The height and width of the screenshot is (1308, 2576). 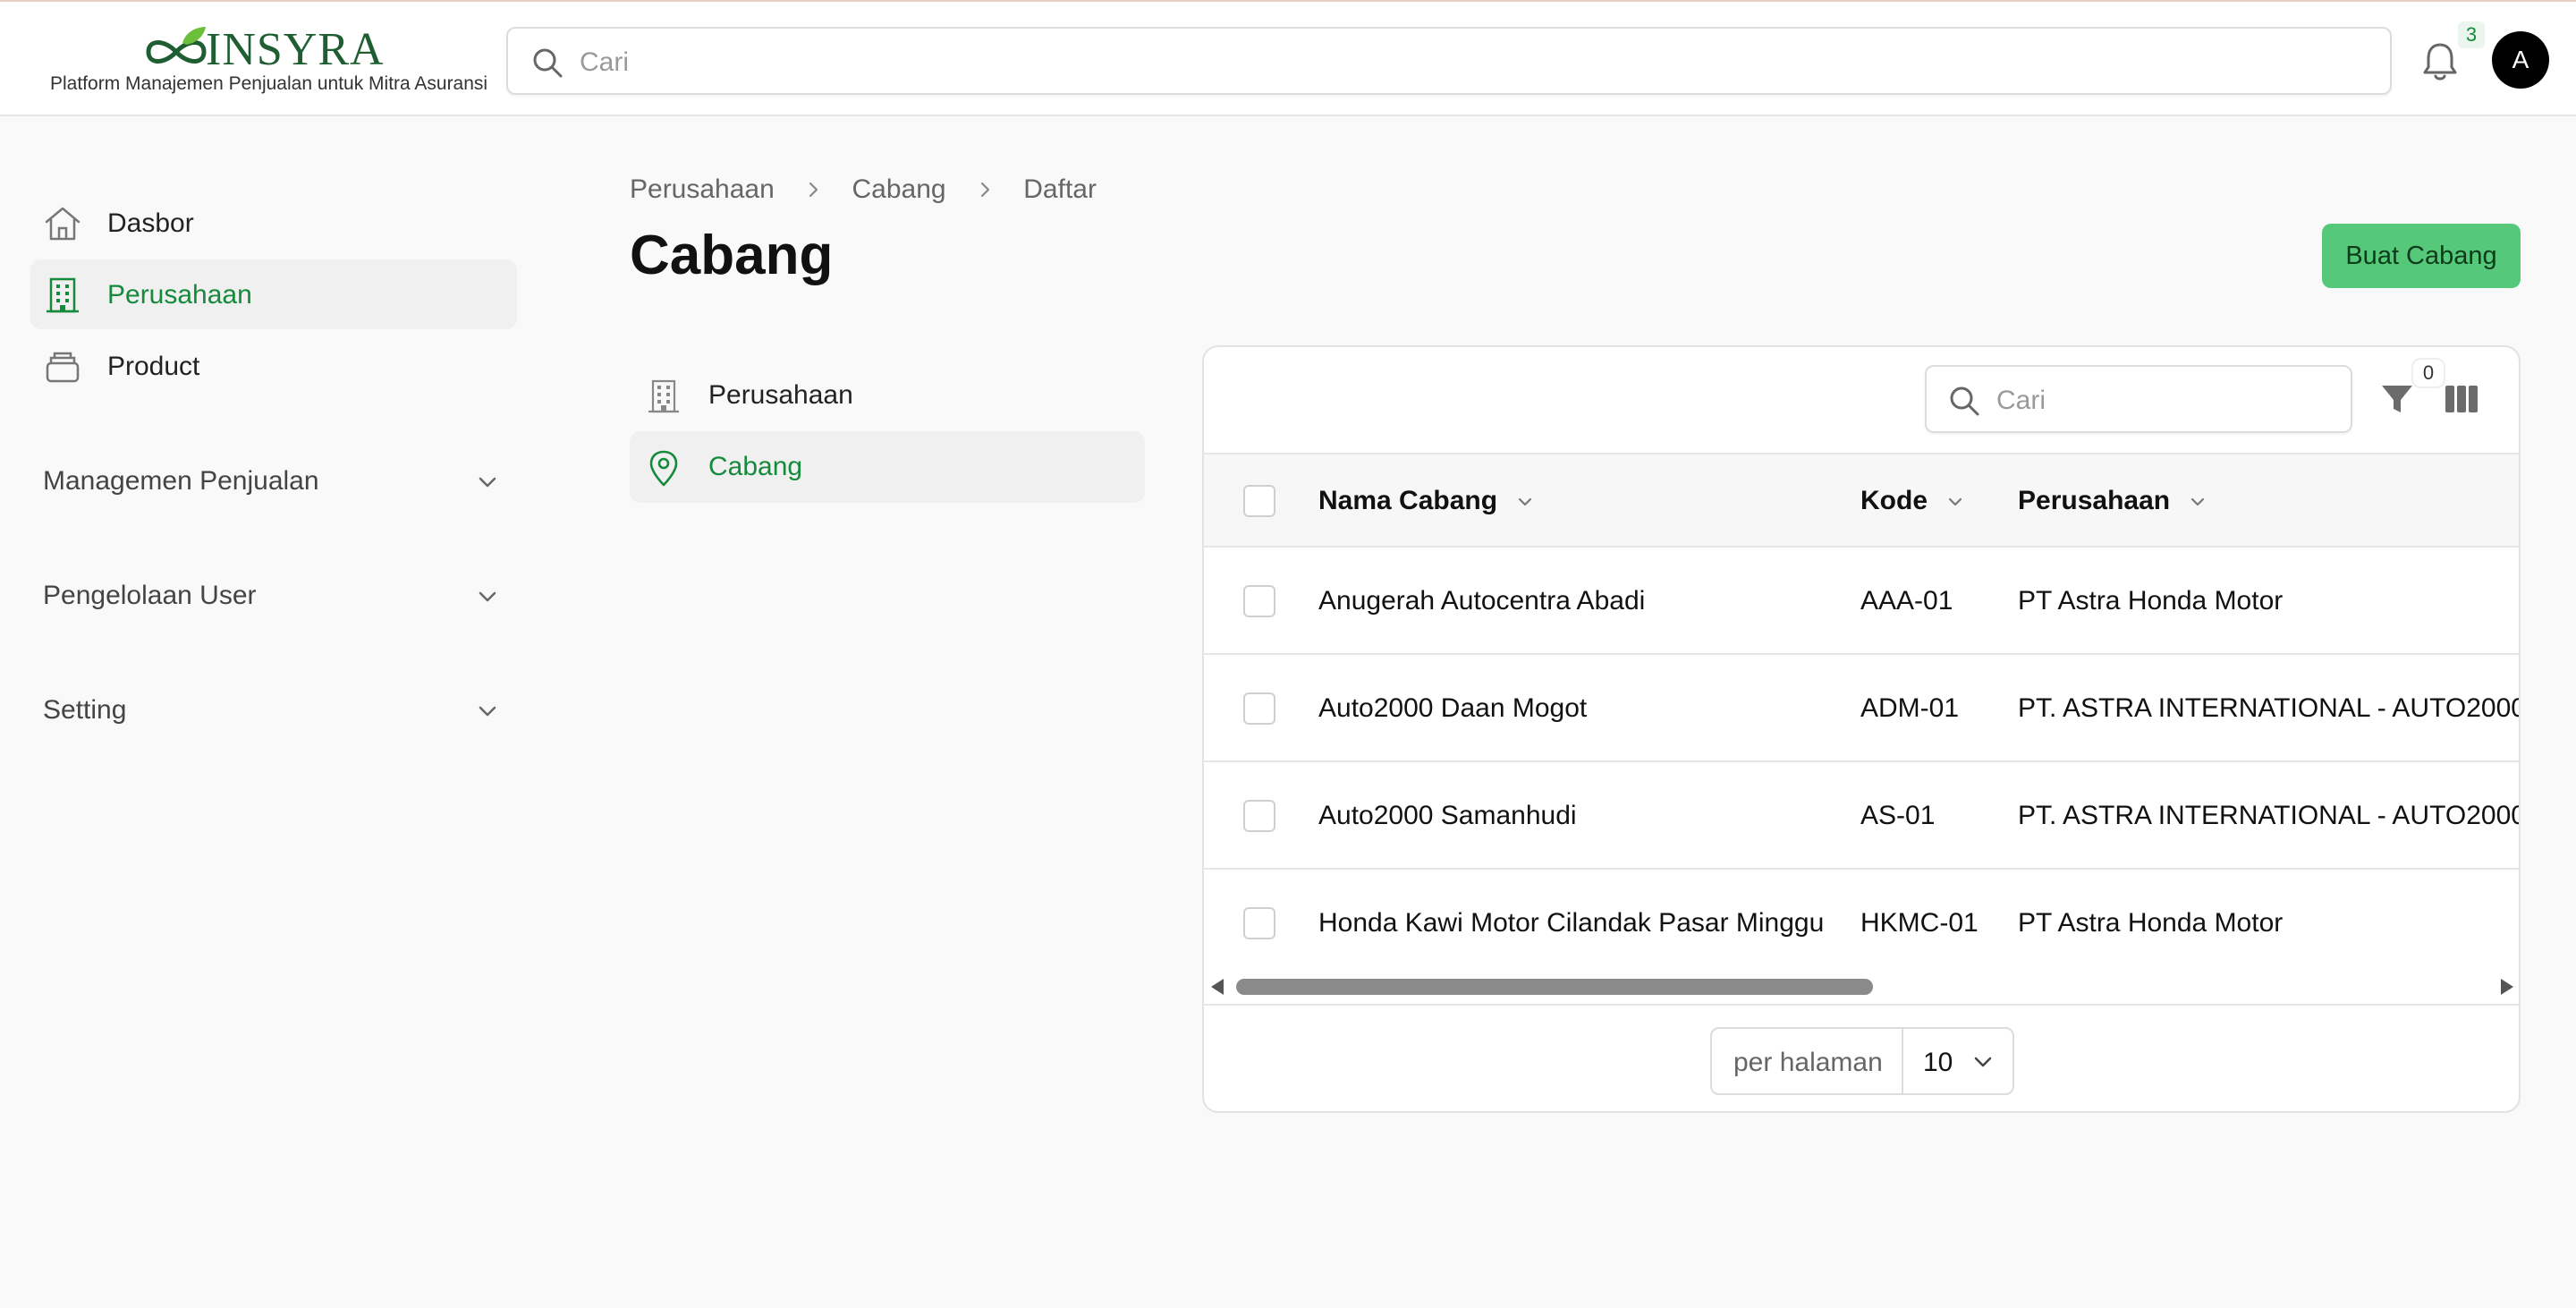 What do you see at coordinates (273, 223) in the screenshot?
I see `sidebar-item-dasbor: Dasbor` at bounding box center [273, 223].